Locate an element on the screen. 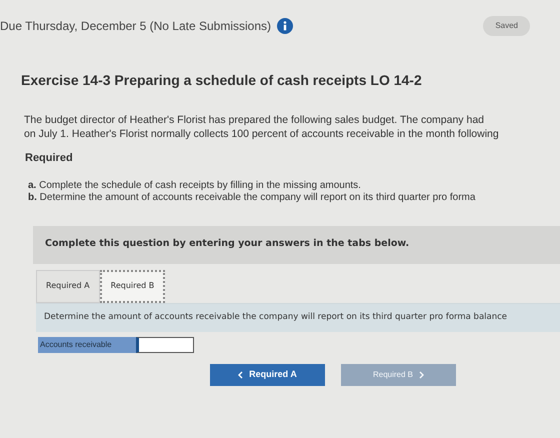 The image size is (560, 438). chevron-right-icon is located at coordinates (421, 374).